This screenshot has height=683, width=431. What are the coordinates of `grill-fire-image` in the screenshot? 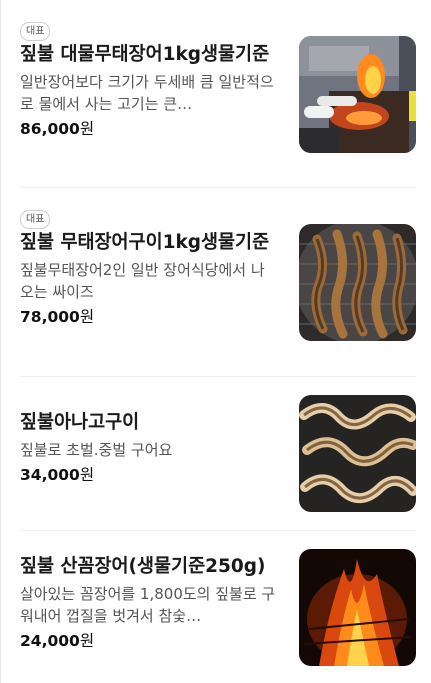 It's located at (357, 94).